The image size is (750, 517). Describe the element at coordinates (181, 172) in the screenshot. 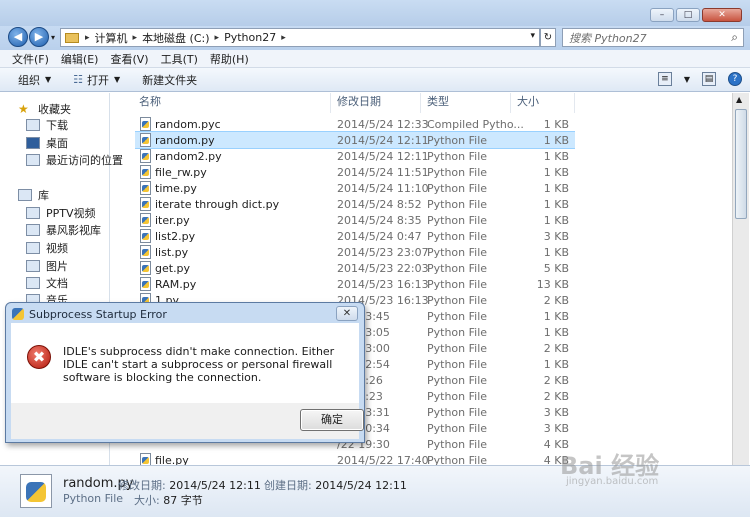

I see `file-name: file_rw.py` at that location.